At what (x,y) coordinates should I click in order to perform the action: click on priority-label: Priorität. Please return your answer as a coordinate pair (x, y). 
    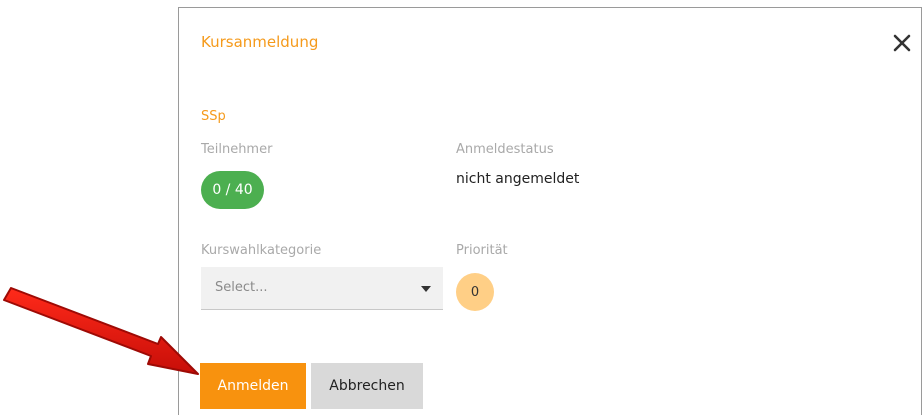
    Looking at the image, I should click on (482, 250).